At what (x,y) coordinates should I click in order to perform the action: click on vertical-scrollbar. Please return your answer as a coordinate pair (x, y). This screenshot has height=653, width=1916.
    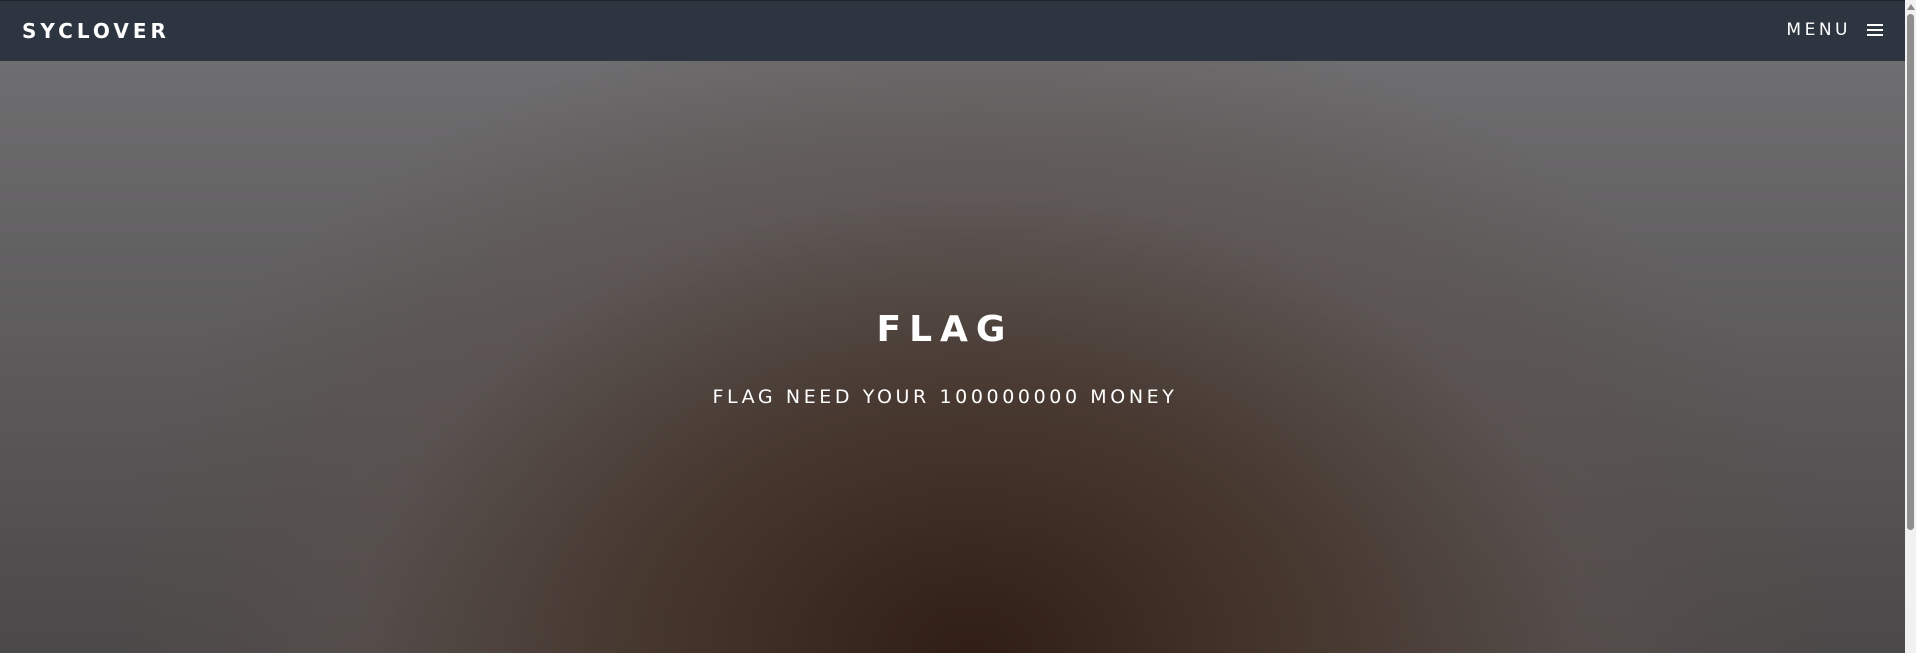
    Looking at the image, I should click on (1910, 326).